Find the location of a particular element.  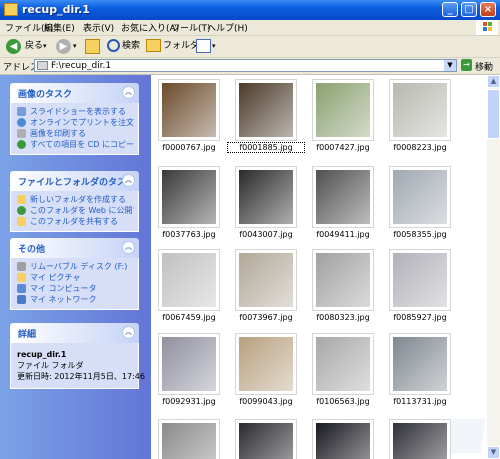

file-tasks-header: ファイルとフォルダのタスク ︽ is located at coordinates (74, 181).